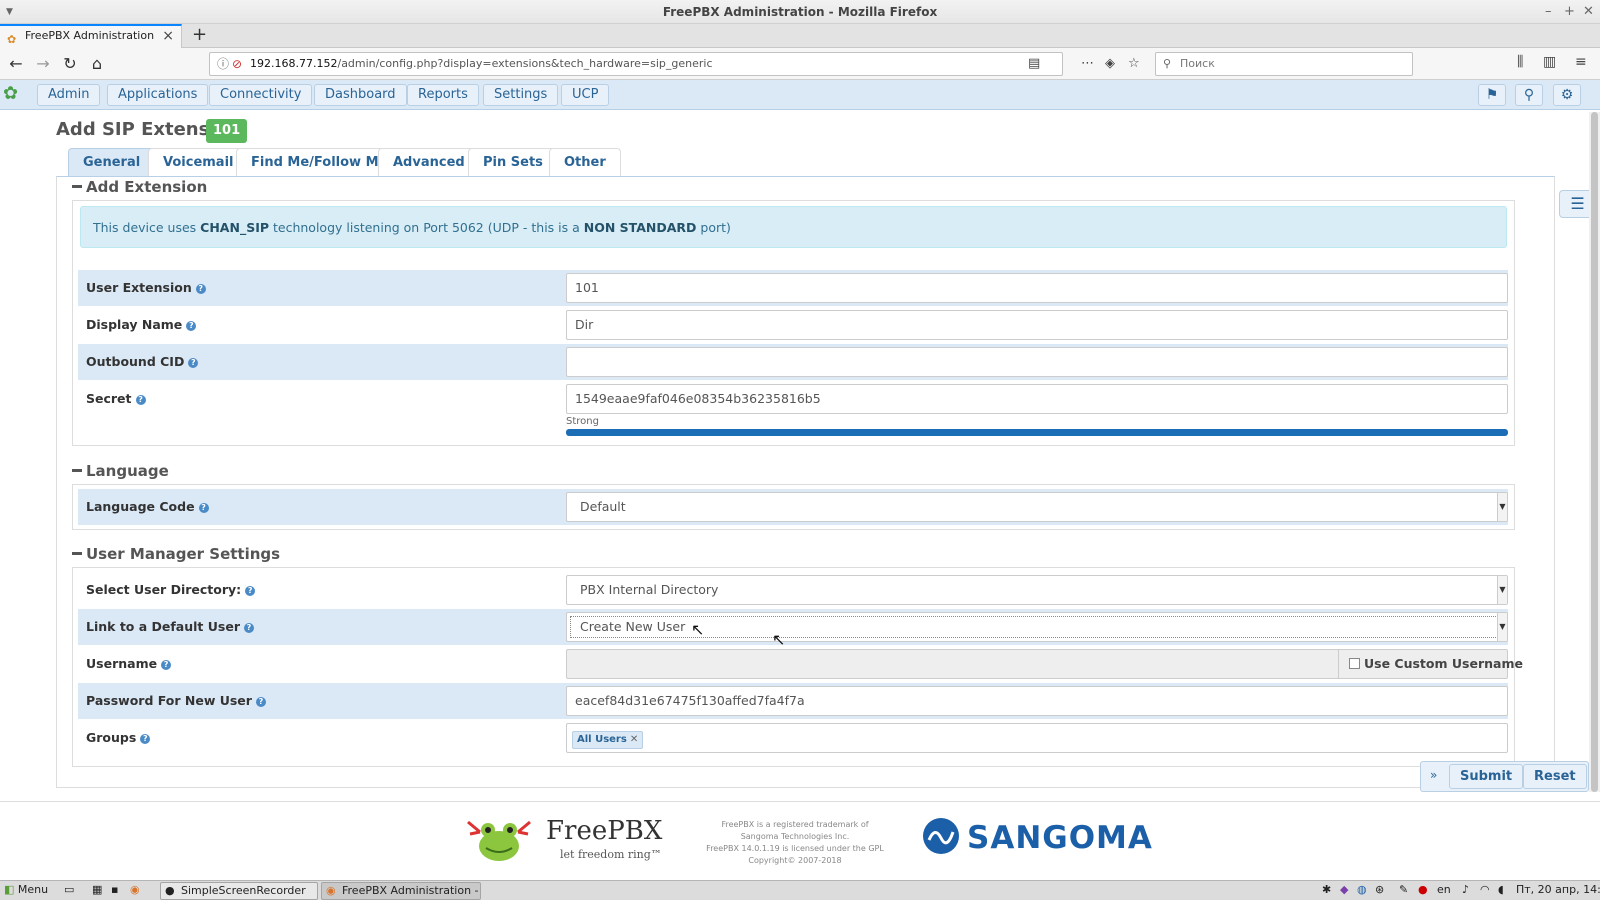 This screenshot has width=1600, height=900. Describe the element at coordinates (1430, 664) in the screenshot. I see `use-custom-username-toggle: Use Custom Username` at that location.